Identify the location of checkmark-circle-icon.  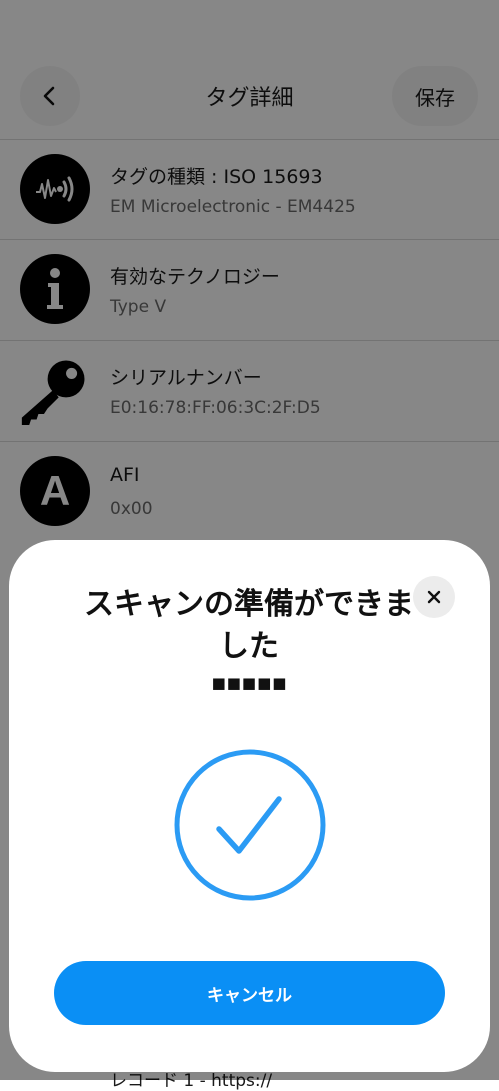
(250, 825).